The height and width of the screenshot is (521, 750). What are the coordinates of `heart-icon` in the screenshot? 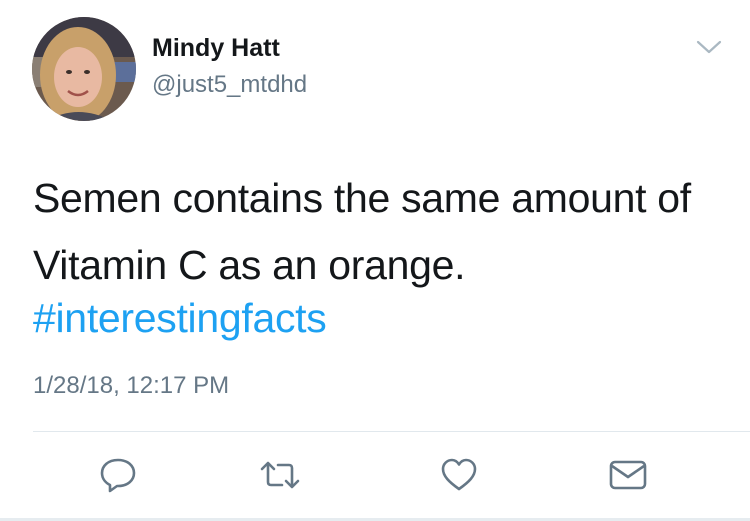 It's located at (459, 474).